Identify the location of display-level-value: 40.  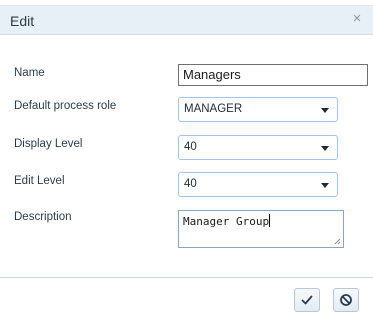
(190, 147).